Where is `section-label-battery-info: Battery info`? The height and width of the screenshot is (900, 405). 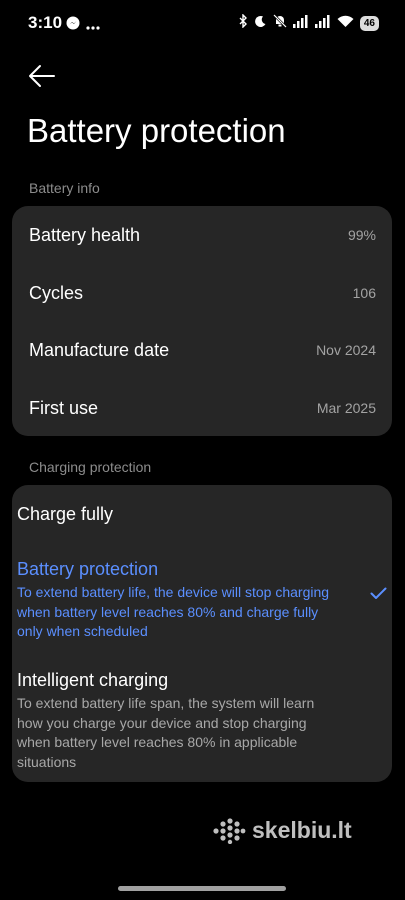 section-label-battery-info: Battery info is located at coordinates (64, 188).